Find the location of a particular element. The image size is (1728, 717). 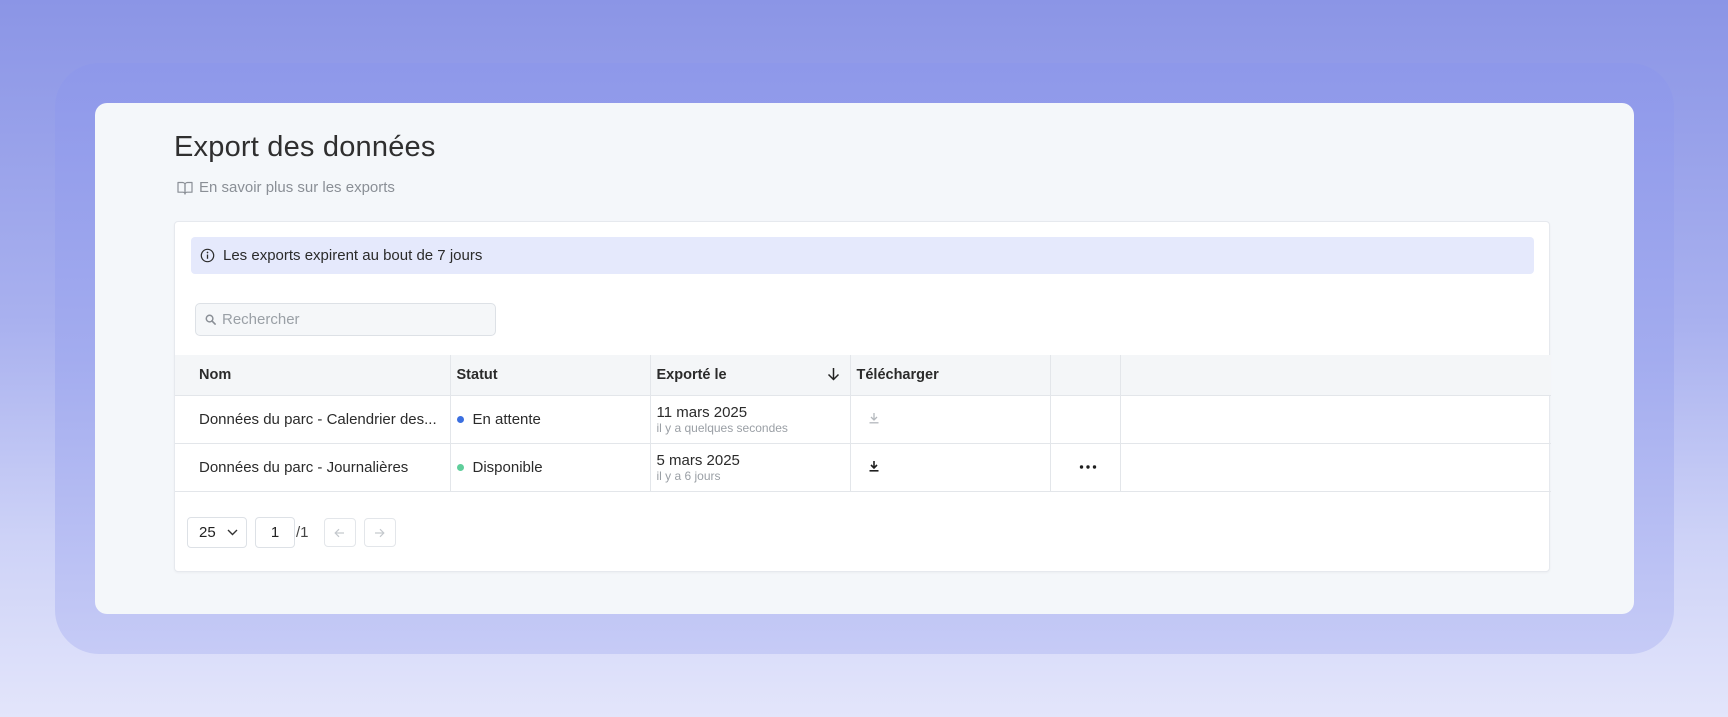

page-number-input: 1 is located at coordinates (275, 532).